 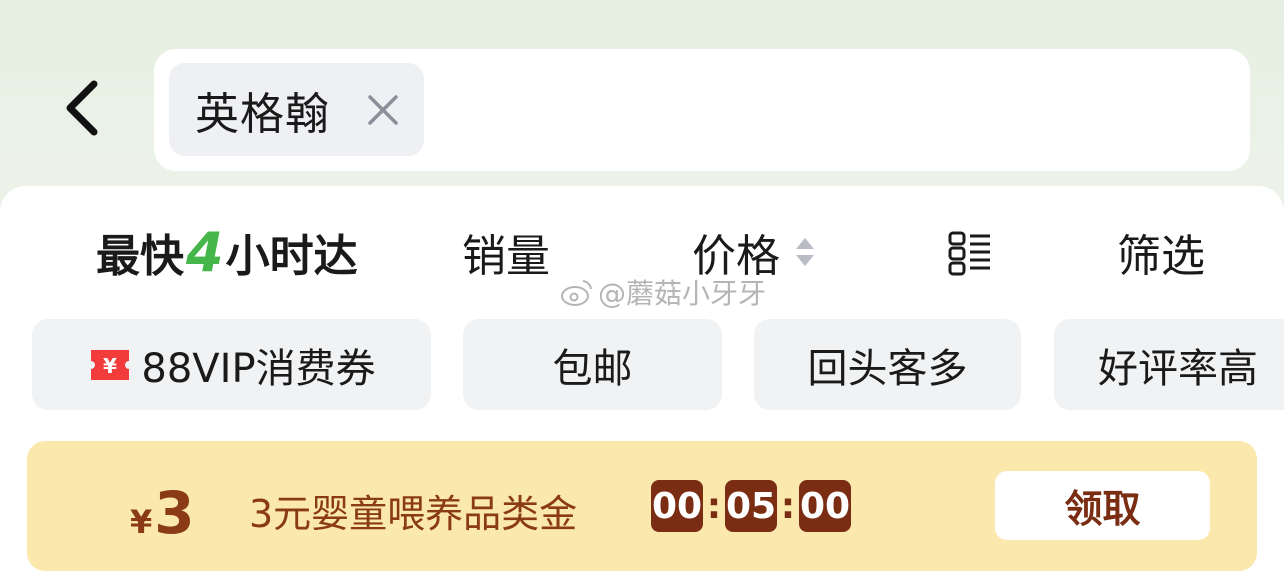 I want to click on back-button, so click(x=82, y=108).